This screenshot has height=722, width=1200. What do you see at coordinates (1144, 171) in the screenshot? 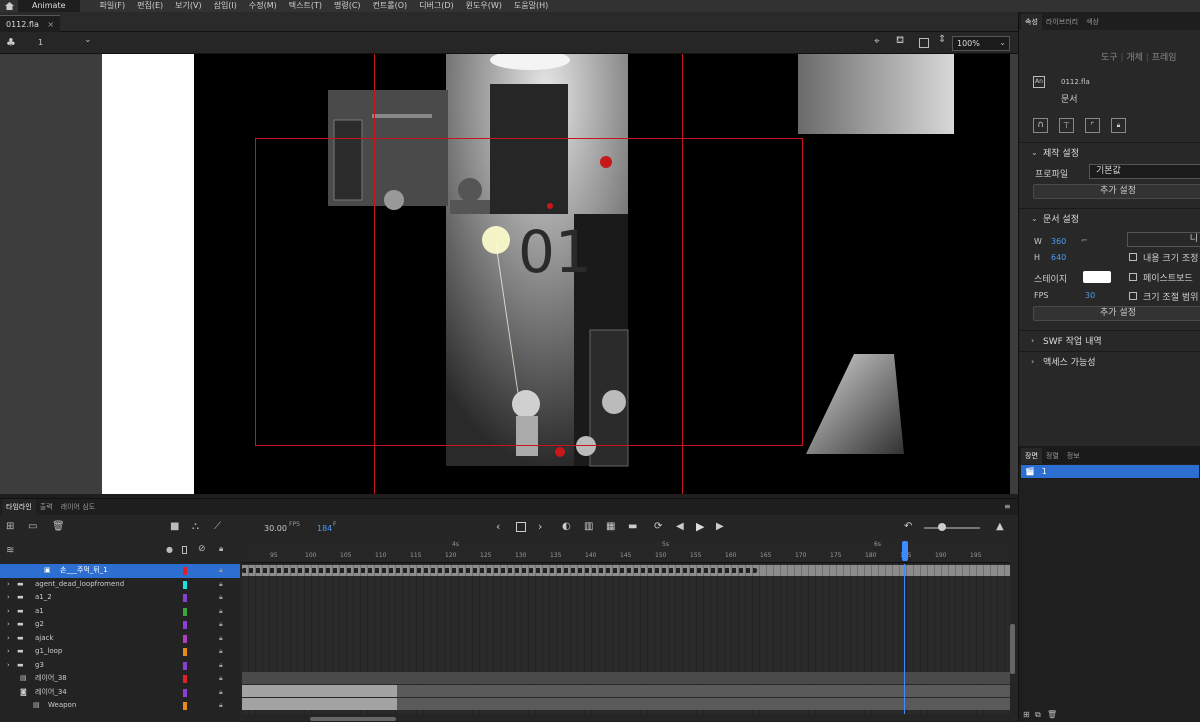
I see `profile-select: 기본값` at bounding box center [1144, 171].